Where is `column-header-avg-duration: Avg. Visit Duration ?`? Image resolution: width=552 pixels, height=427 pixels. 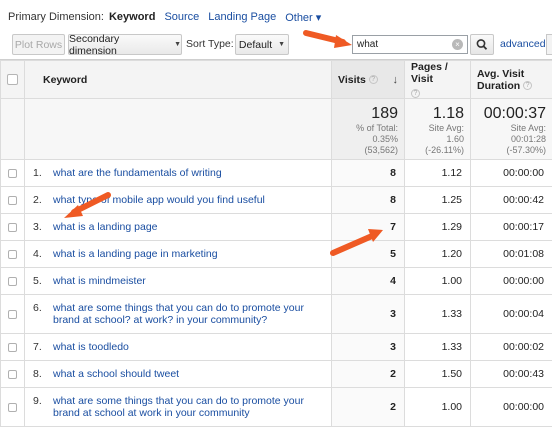
column-header-avg-duration: Avg. Visit Duration ? is located at coordinates (511, 80).